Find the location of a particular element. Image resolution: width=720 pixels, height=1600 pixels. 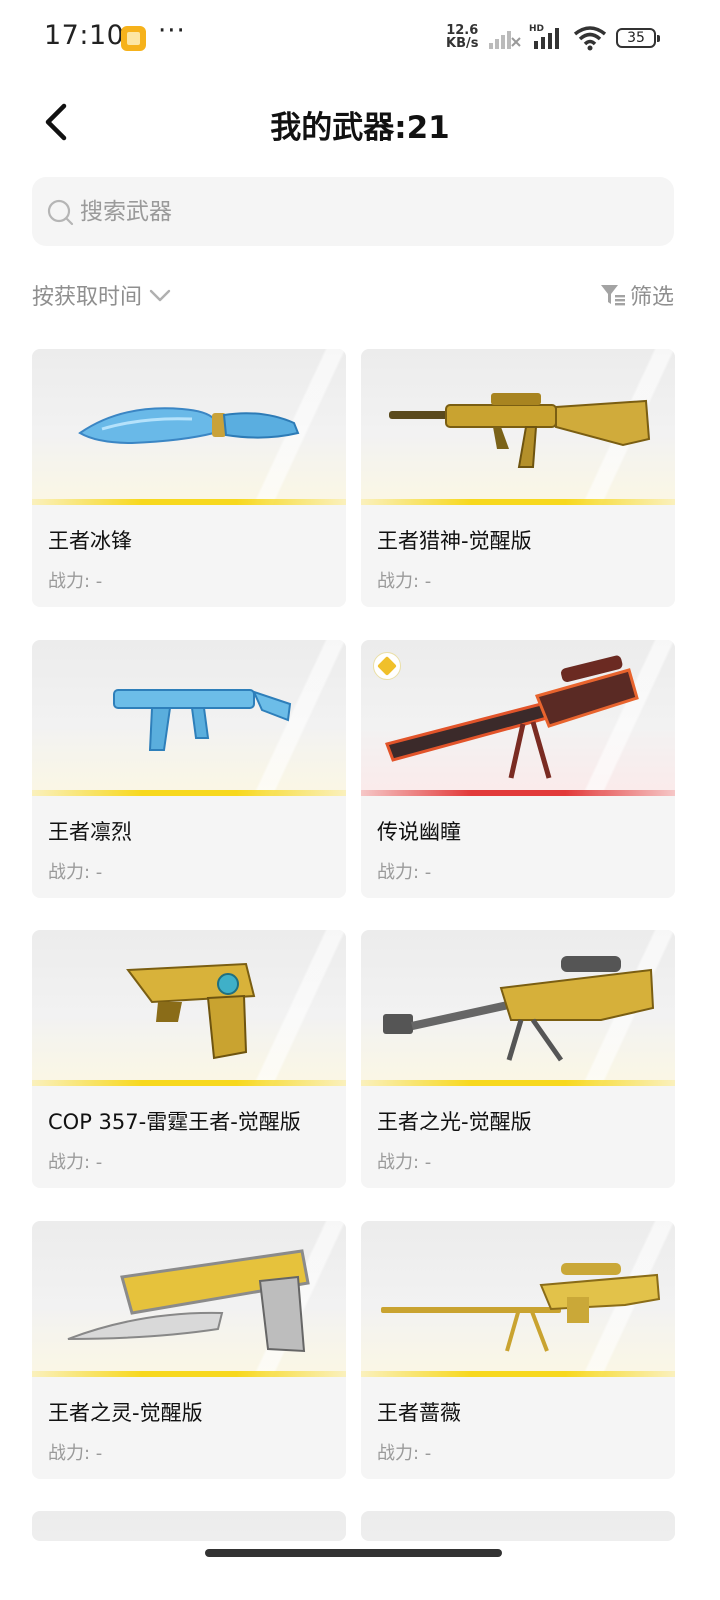

knife-weapon-icon is located at coordinates (189, 426).